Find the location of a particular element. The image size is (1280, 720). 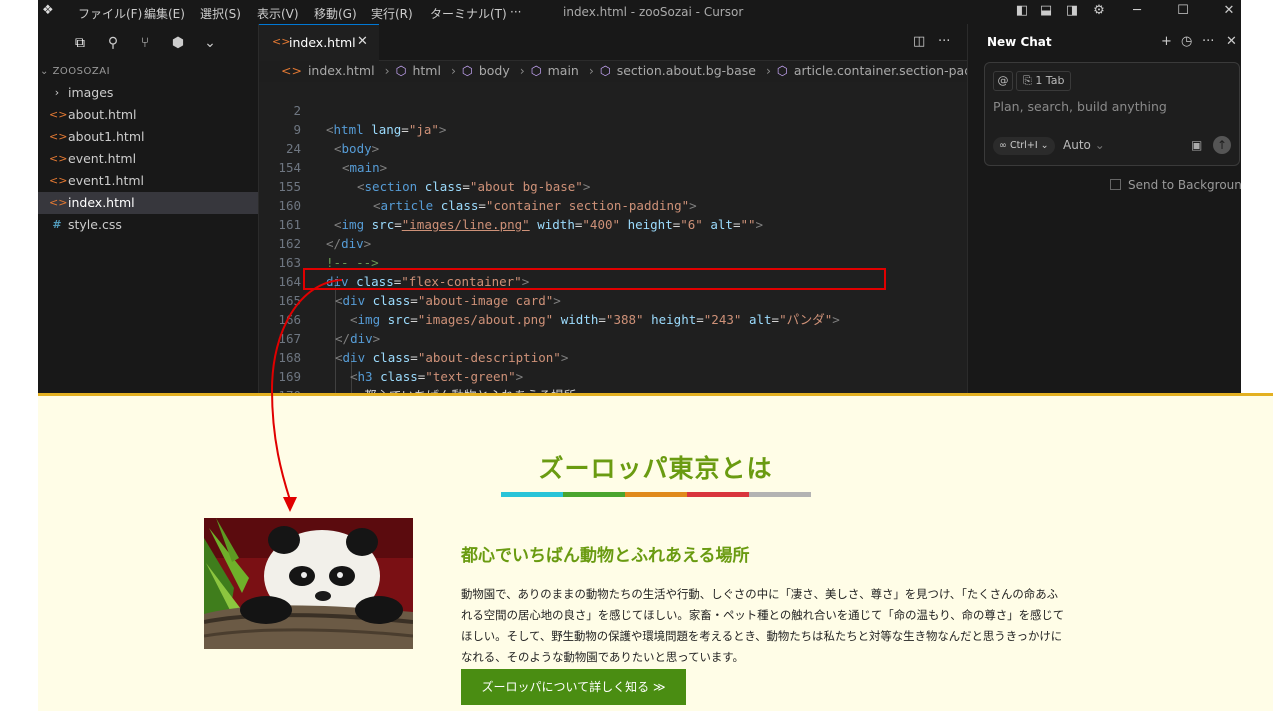

breadcrumb-item: article.container.section-padding is located at coordinates (880, 70).